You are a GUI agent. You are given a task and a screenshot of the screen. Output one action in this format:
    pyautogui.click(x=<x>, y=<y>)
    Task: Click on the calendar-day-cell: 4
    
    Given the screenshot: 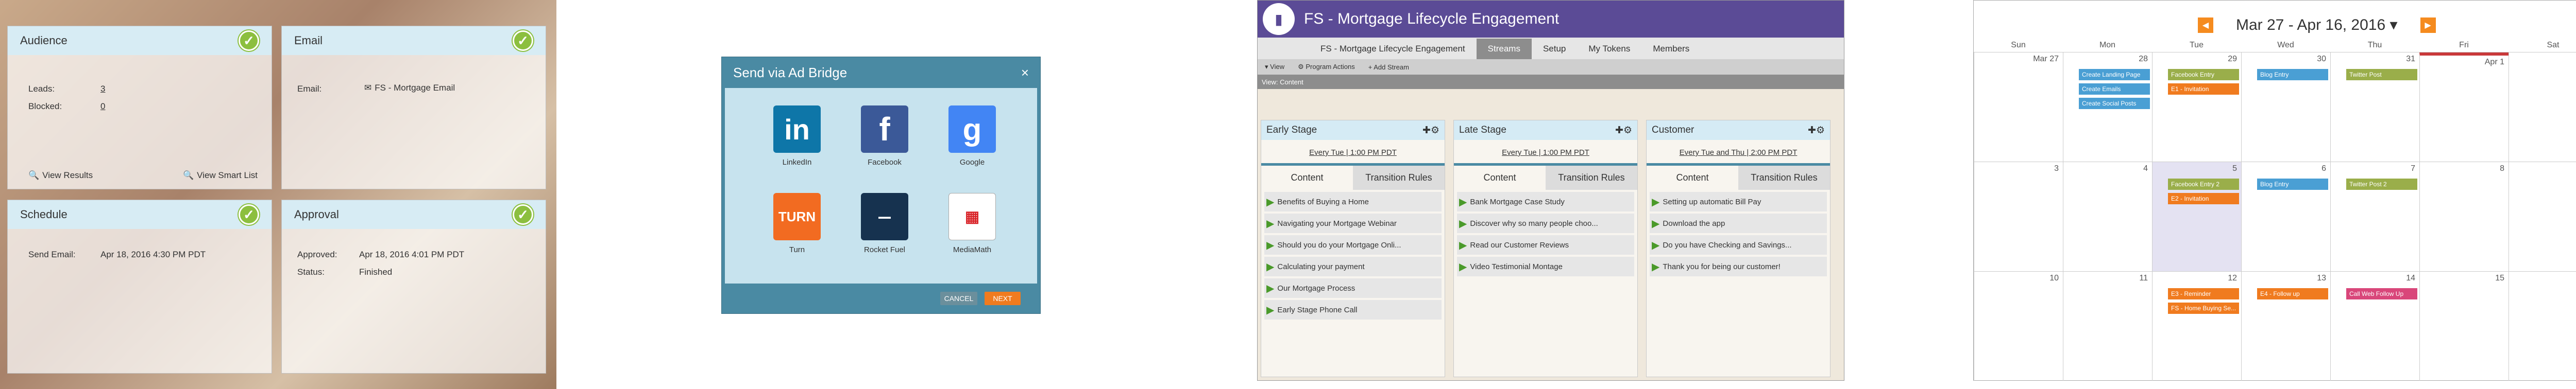 What is the action you would take?
    pyautogui.click(x=2107, y=216)
    